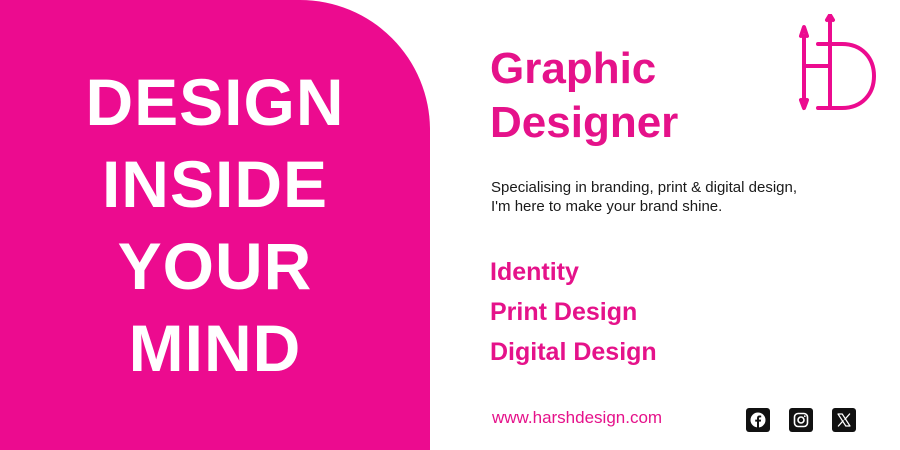 Image resolution: width=900 pixels, height=450 pixels. Describe the element at coordinates (564, 312) in the screenshot. I see `service-print-design: Print Design` at that location.